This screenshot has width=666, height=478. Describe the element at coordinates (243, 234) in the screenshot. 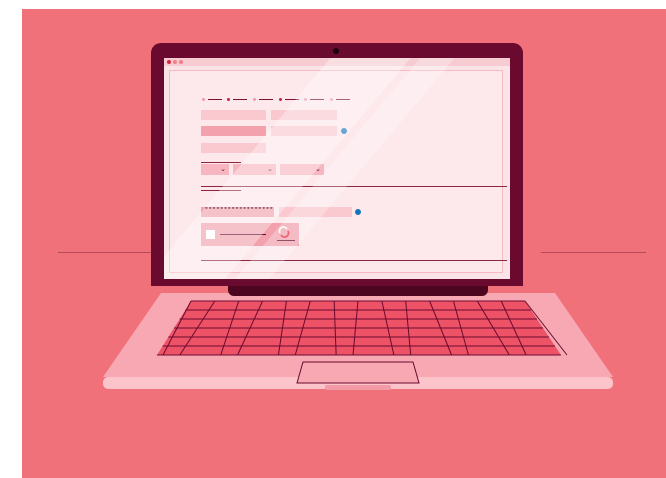

I see `captcha-label-line` at that location.